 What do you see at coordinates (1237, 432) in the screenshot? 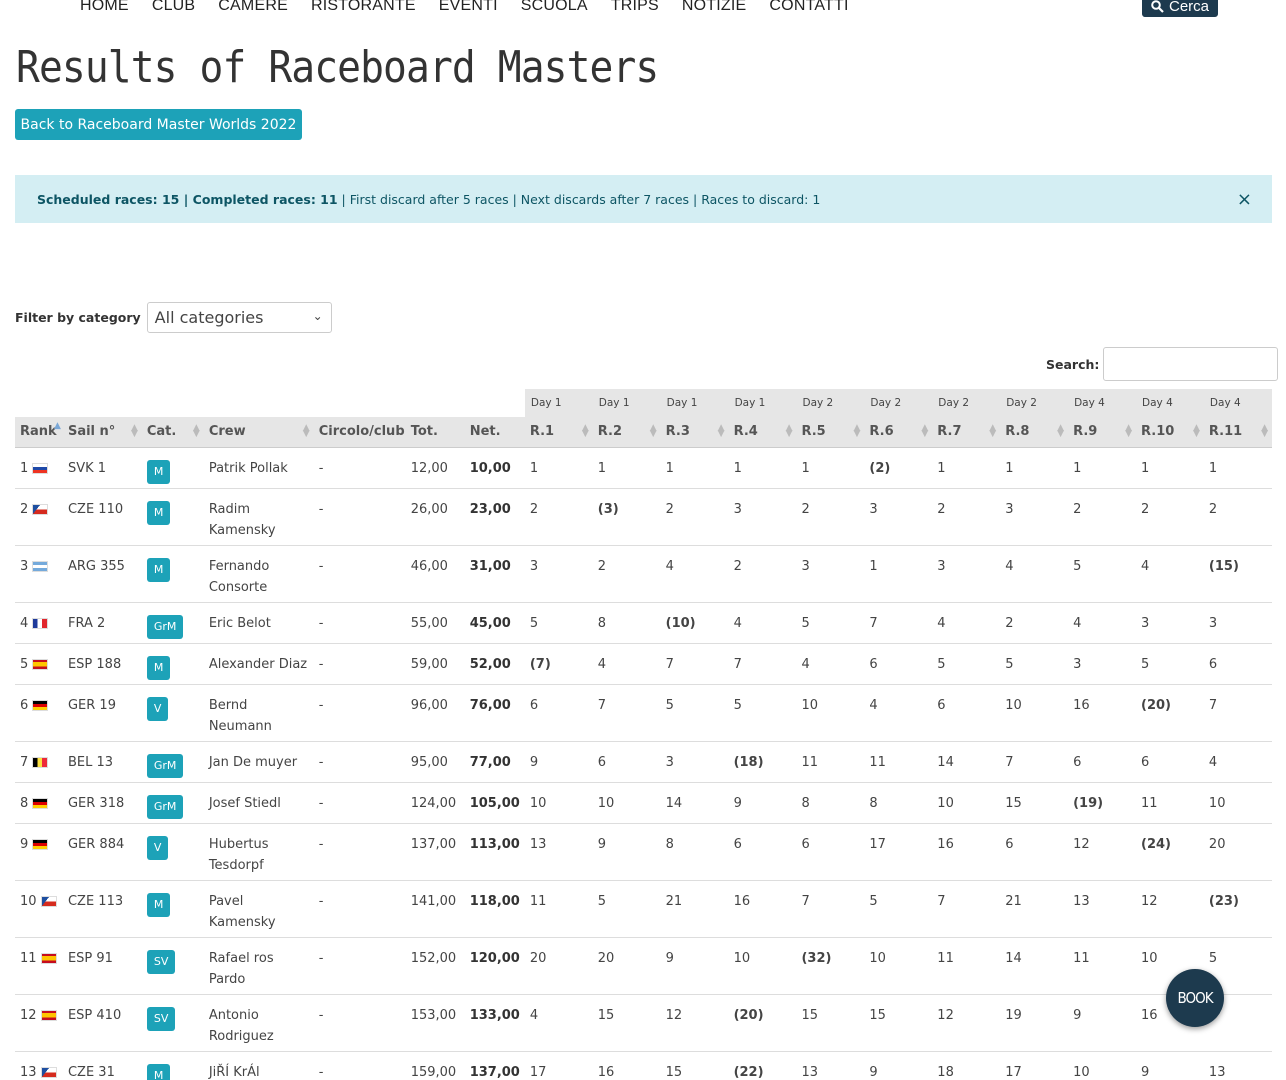
I see `column-header: R.11 ▲ ▼` at bounding box center [1237, 432].